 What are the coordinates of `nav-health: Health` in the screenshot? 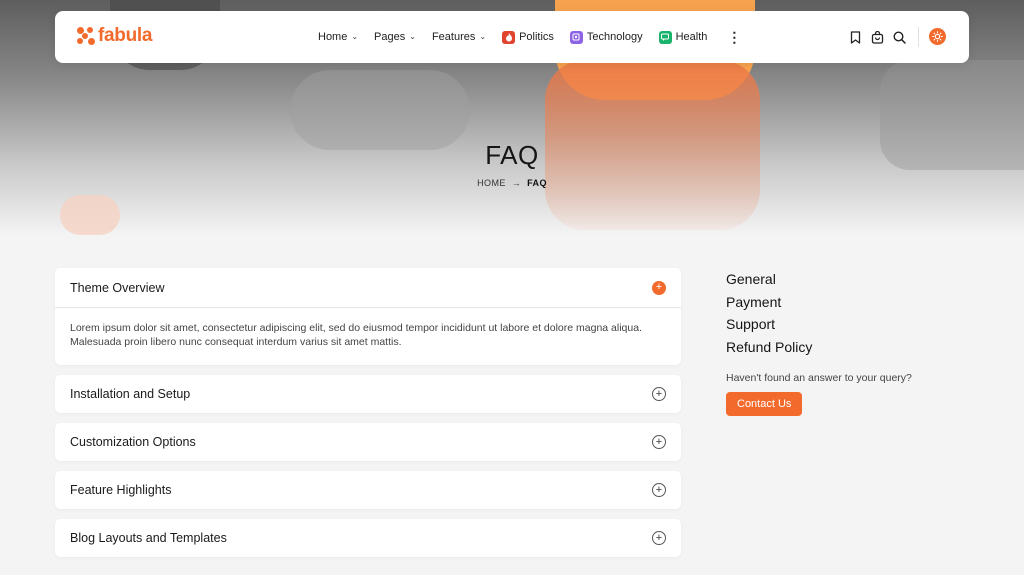 It's located at (683, 37).